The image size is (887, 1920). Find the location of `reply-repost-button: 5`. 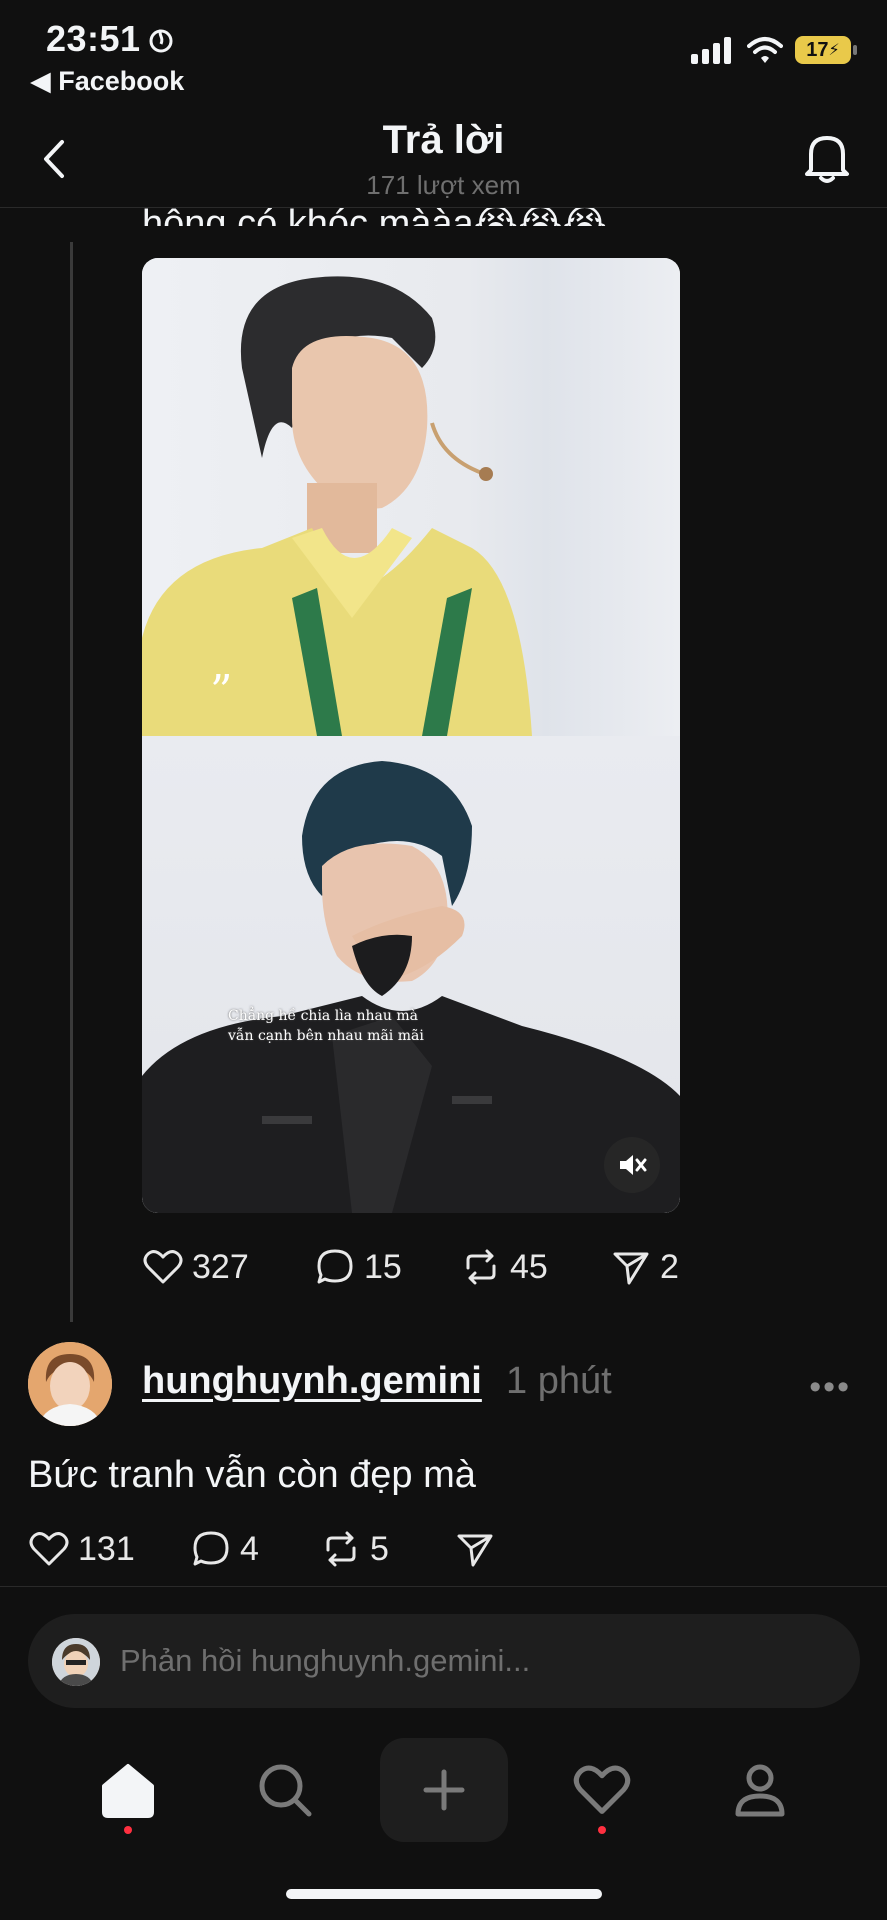

reply-repost-button: 5 is located at coordinates (387, 1549).